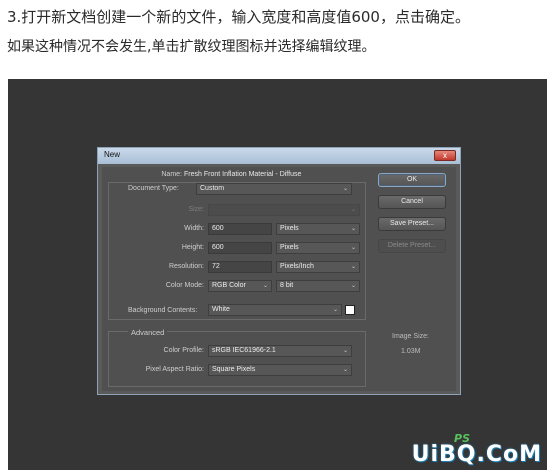 The height and width of the screenshot is (471, 554). I want to click on color-mode-value: RGB Color, so click(229, 285).